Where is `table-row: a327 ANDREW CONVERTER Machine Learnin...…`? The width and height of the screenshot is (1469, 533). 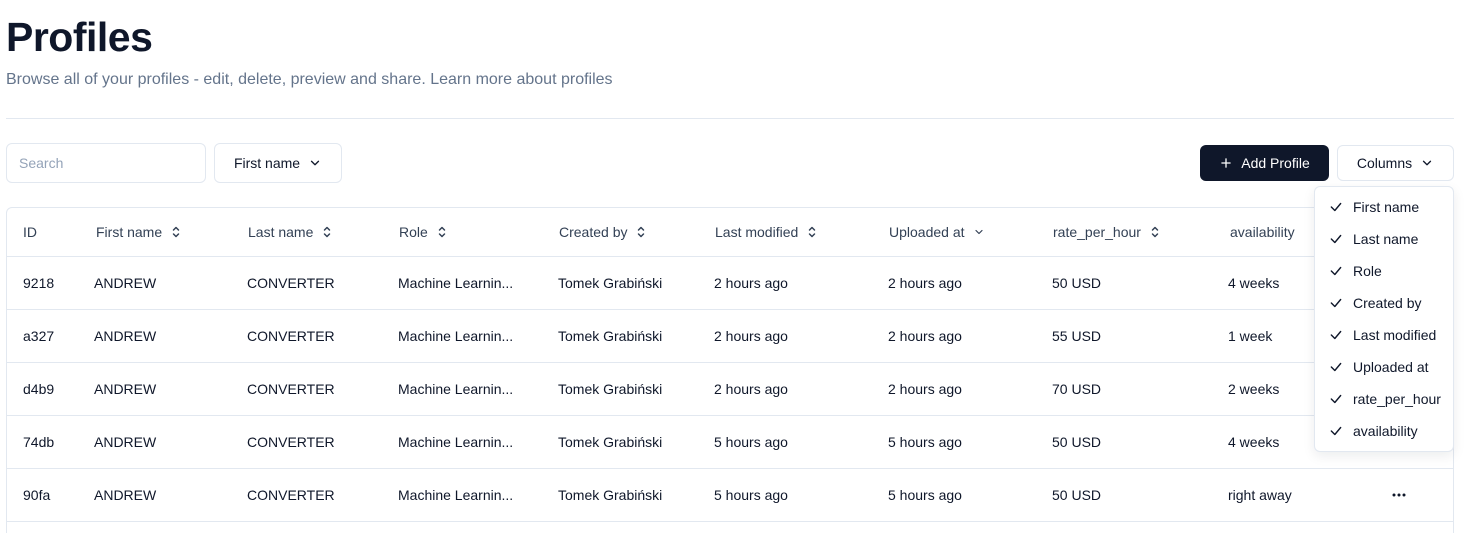
table-row: a327 ANDREW CONVERTER Machine Learnin...… is located at coordinates (730, 336).